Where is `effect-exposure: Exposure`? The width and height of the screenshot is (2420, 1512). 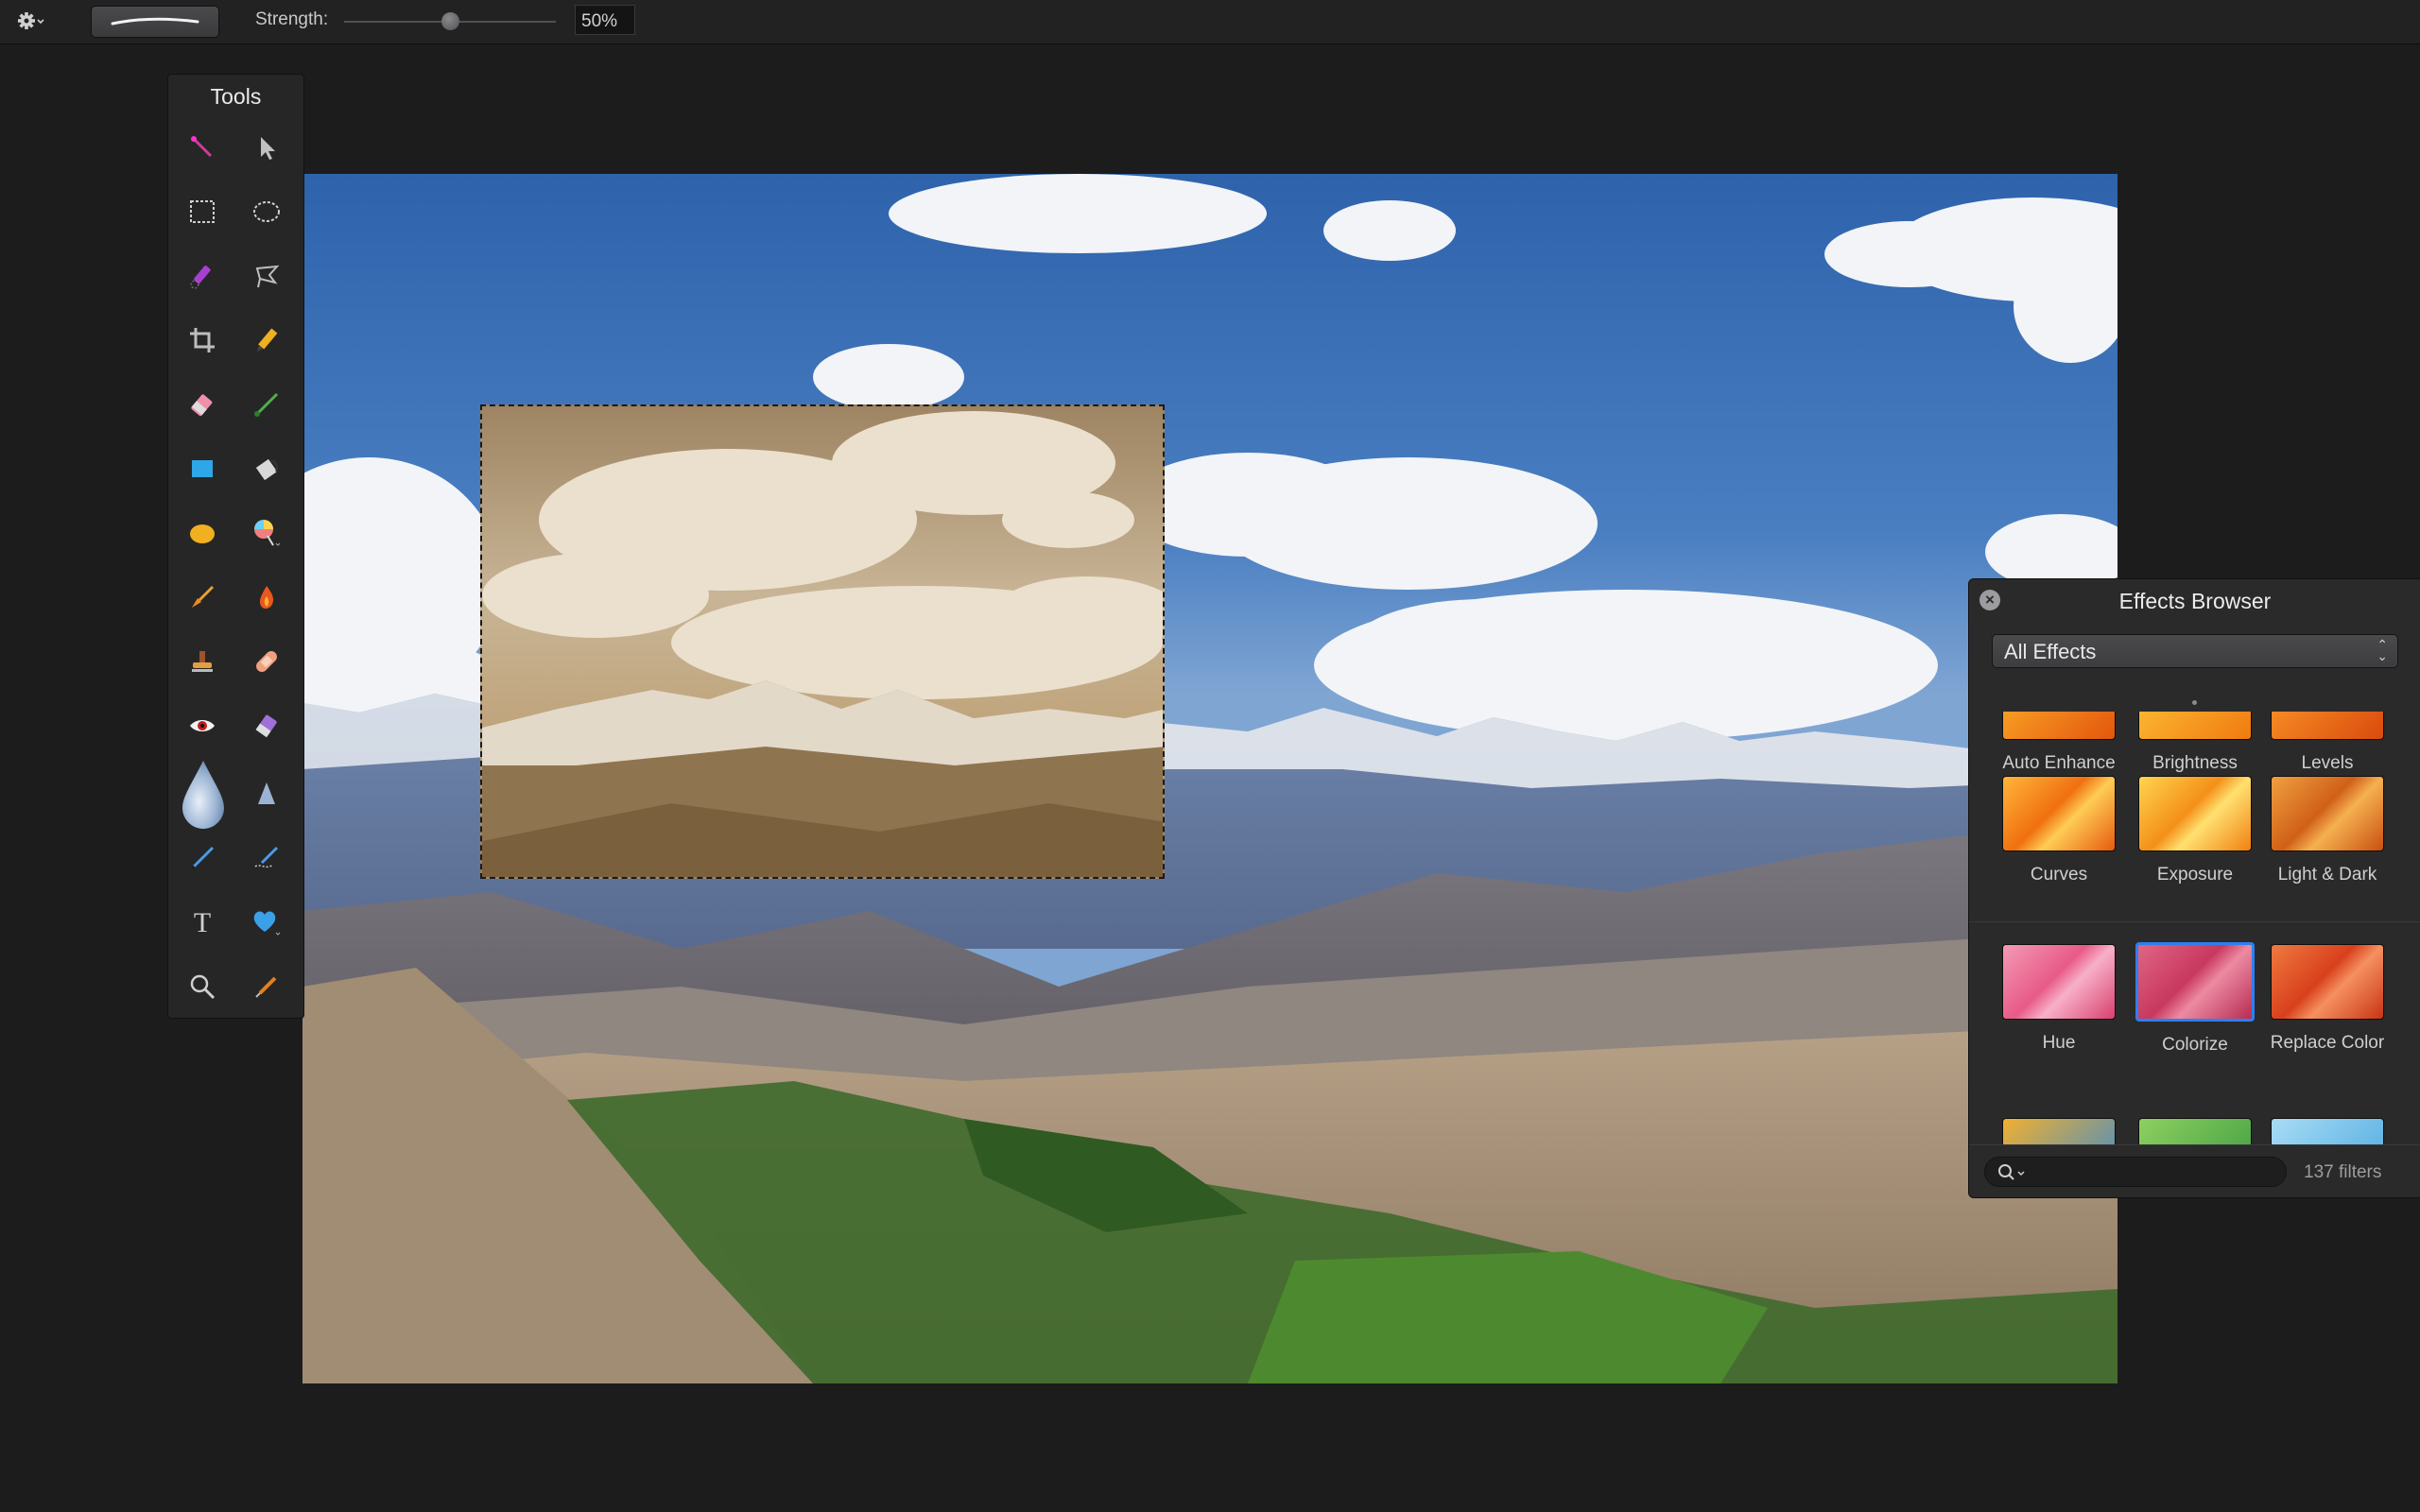 effect-exposure: Exposure is located at coordinates (2195, 830).